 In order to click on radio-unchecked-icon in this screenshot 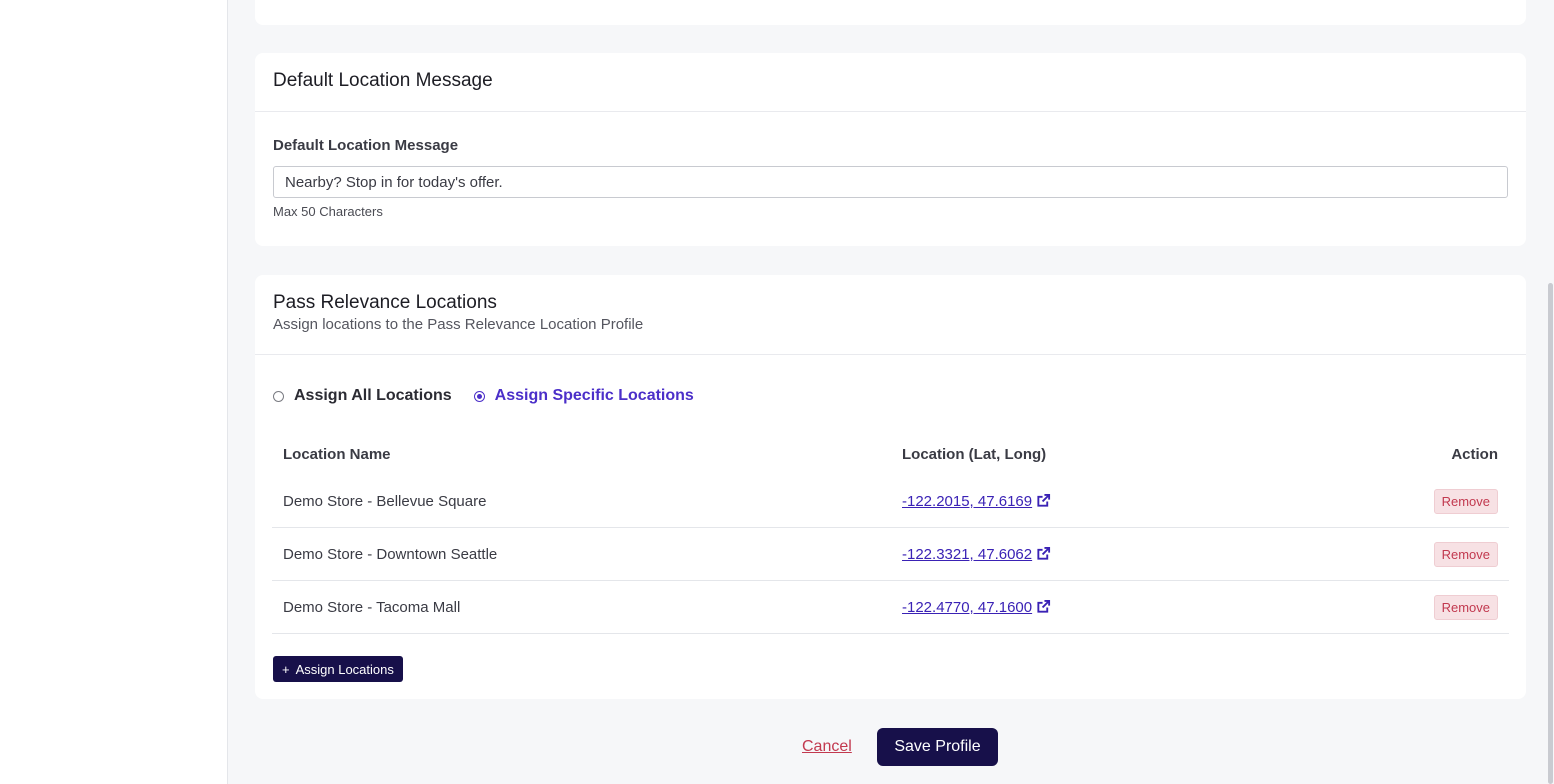, I will do `click(278, 396)`.